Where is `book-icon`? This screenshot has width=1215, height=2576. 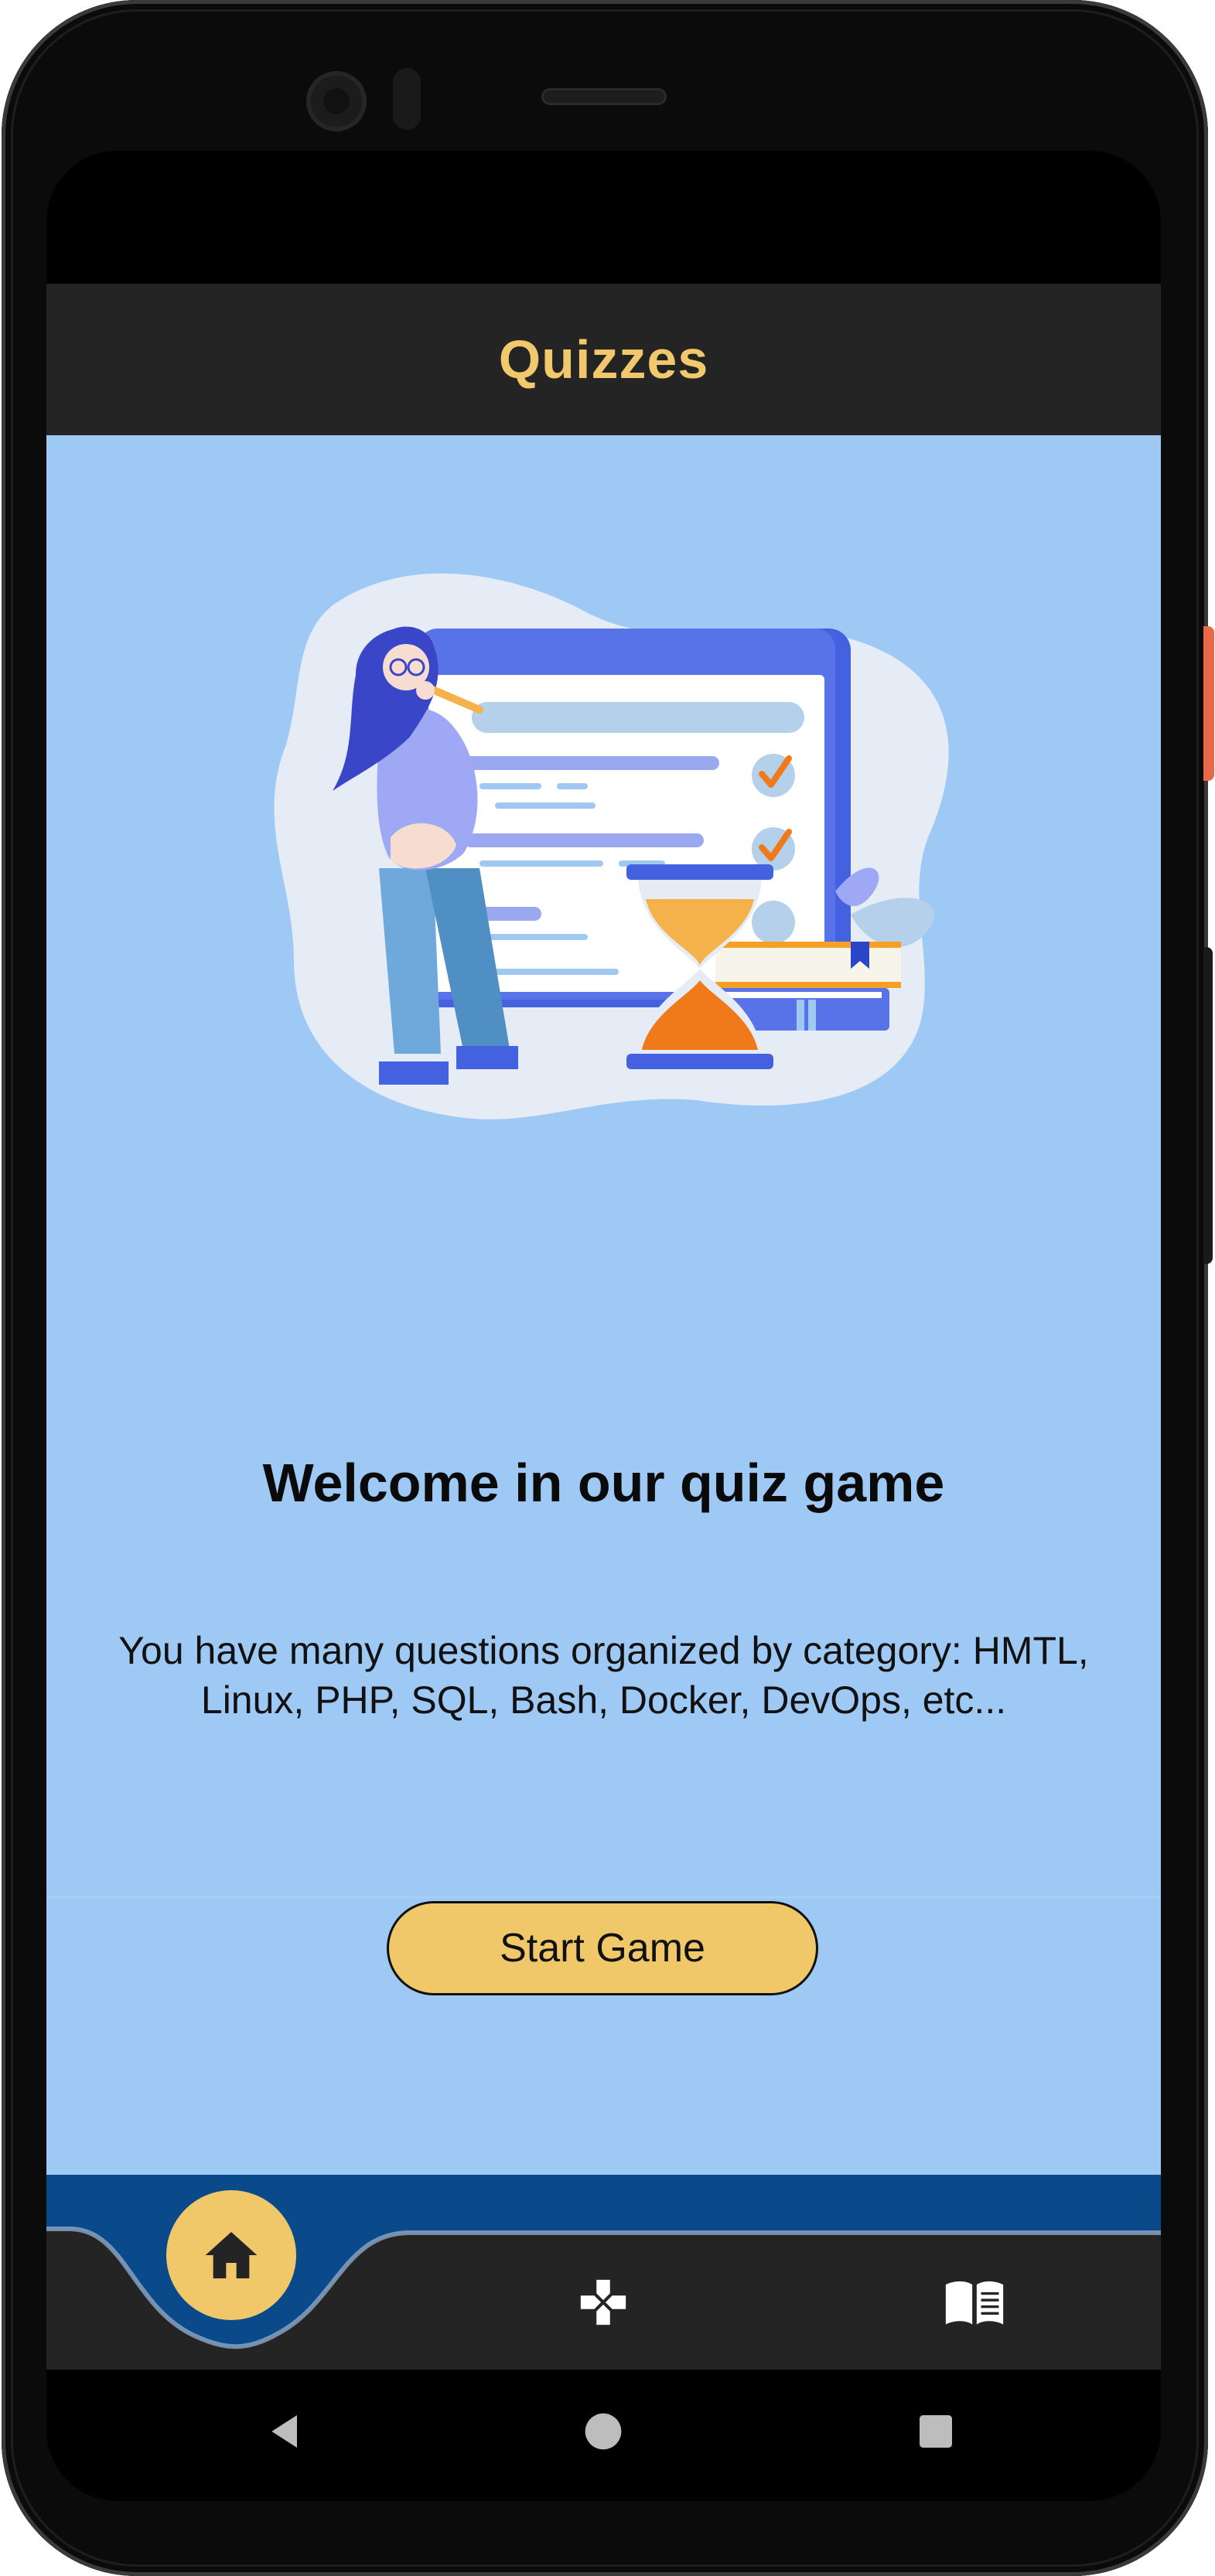 book-icon is located at coordinates (975, 2303).